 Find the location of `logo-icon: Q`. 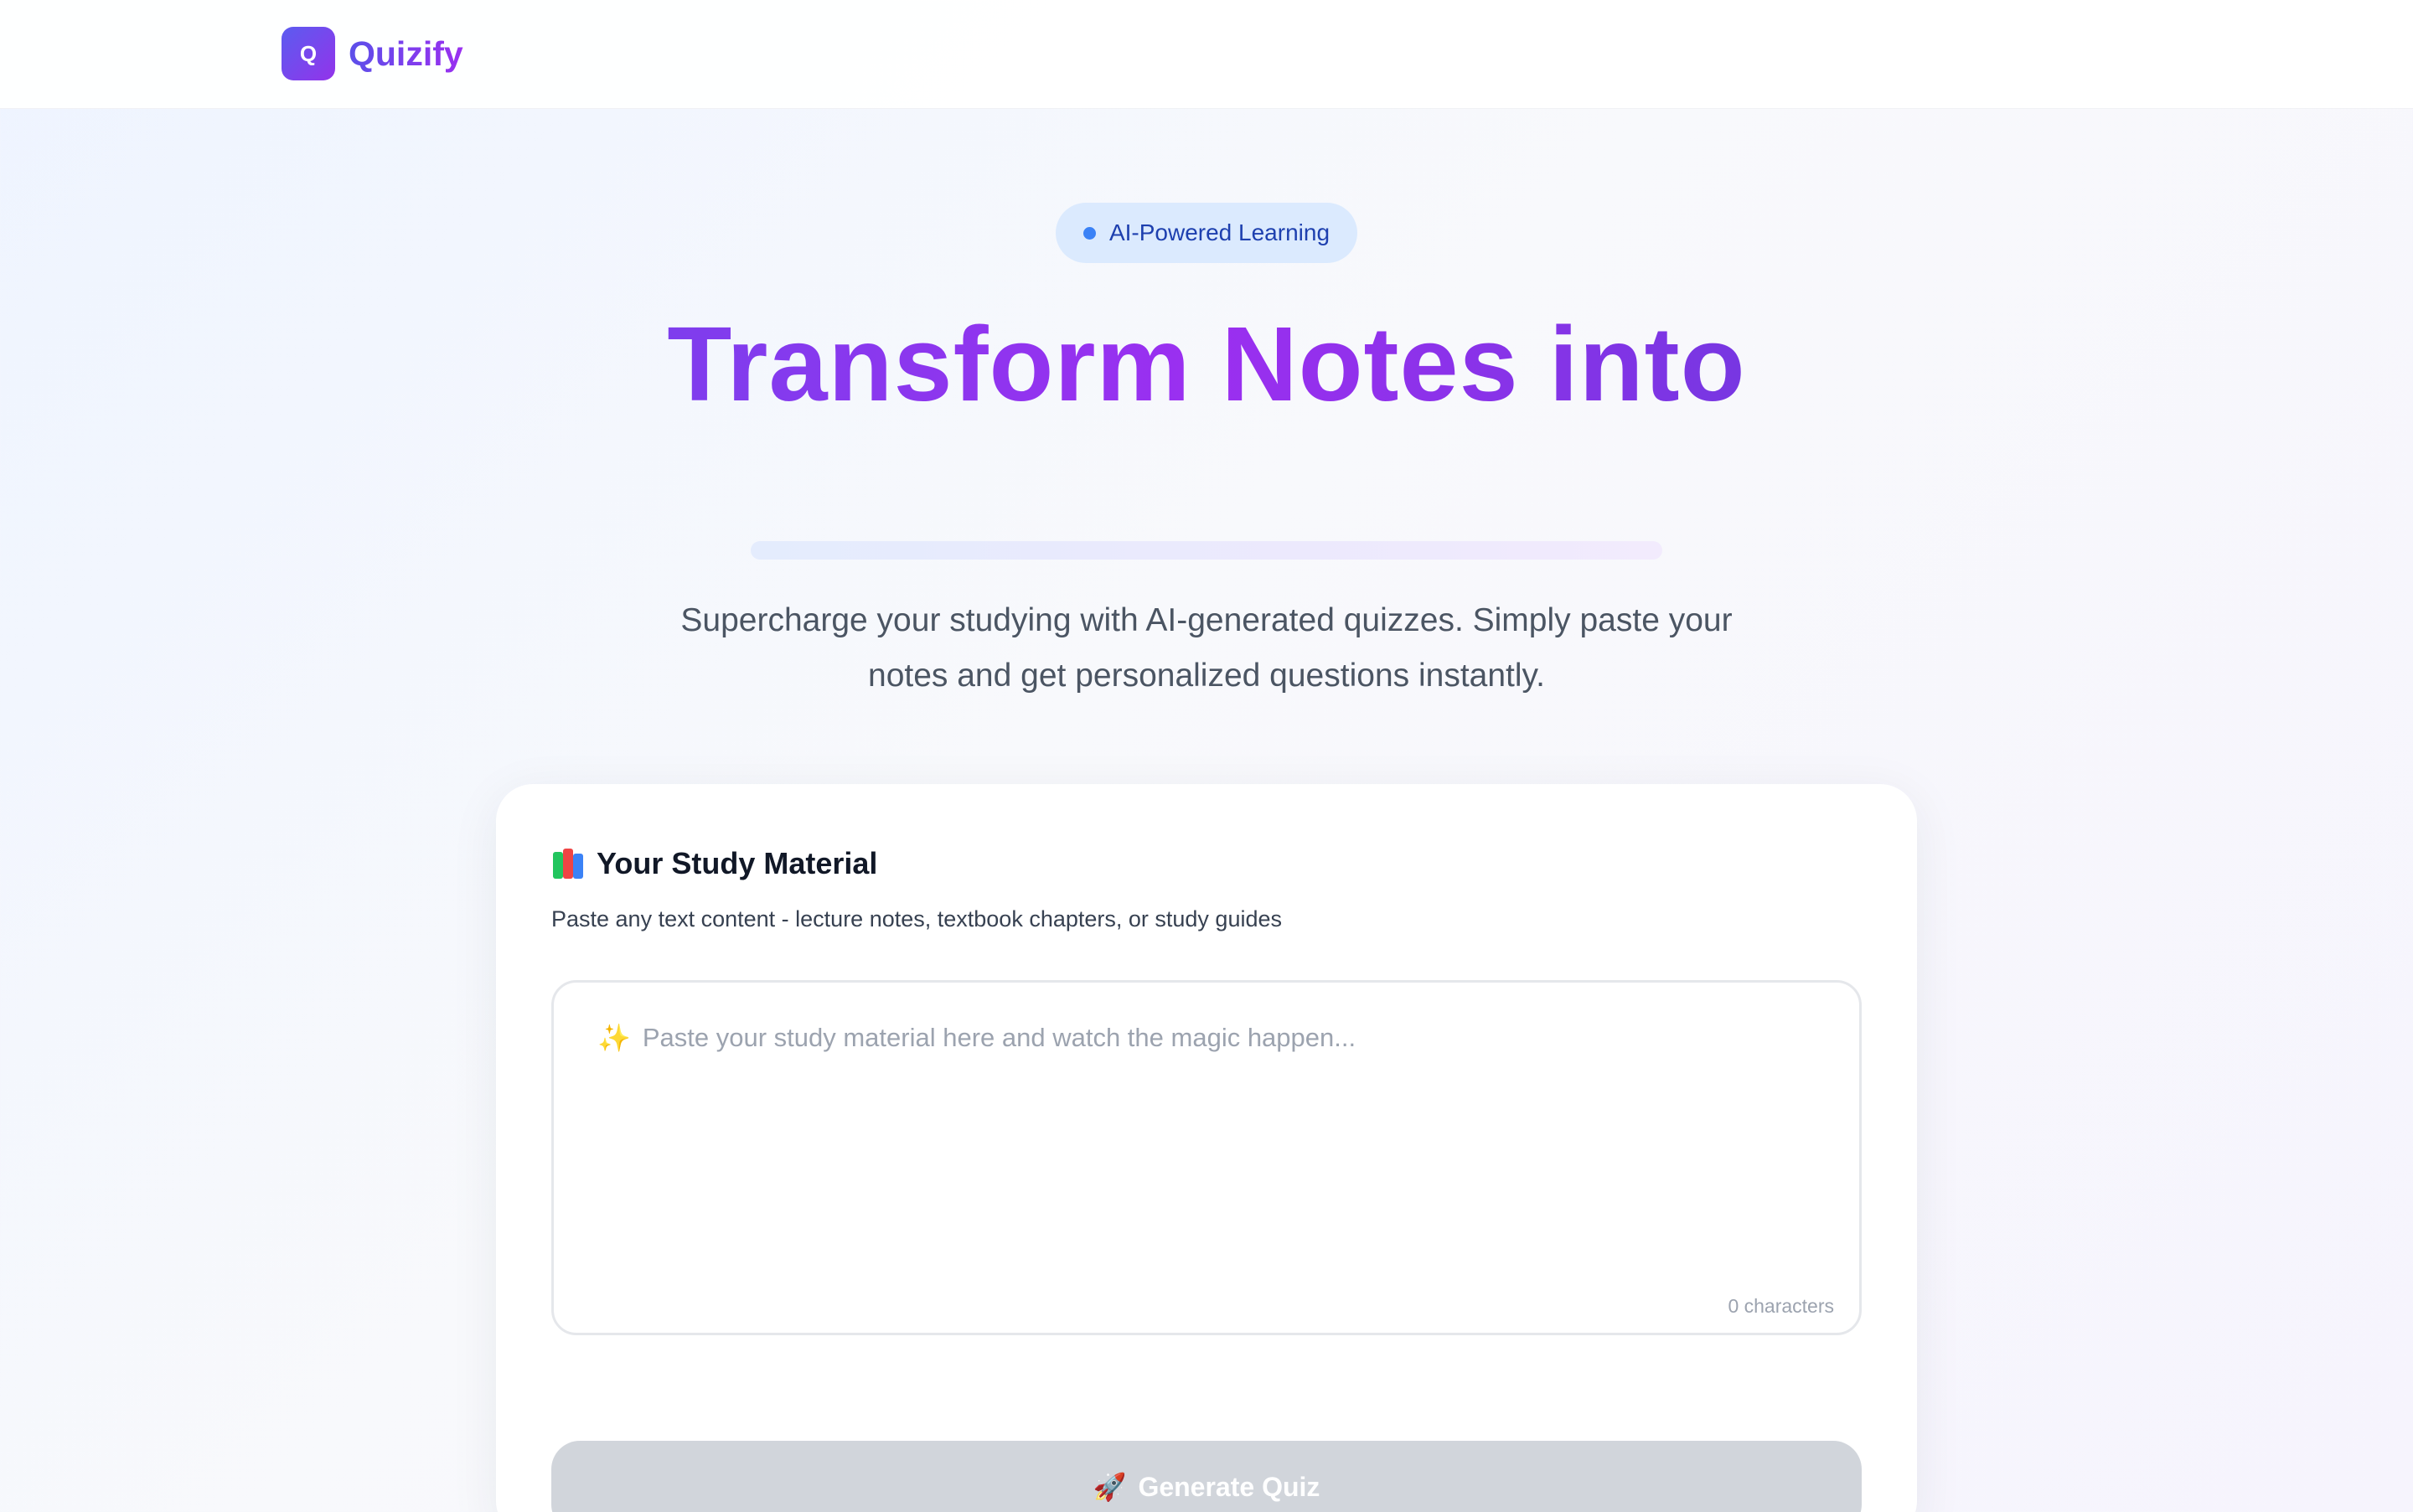

logo-icon: Q is located at coordinates (308, 53).